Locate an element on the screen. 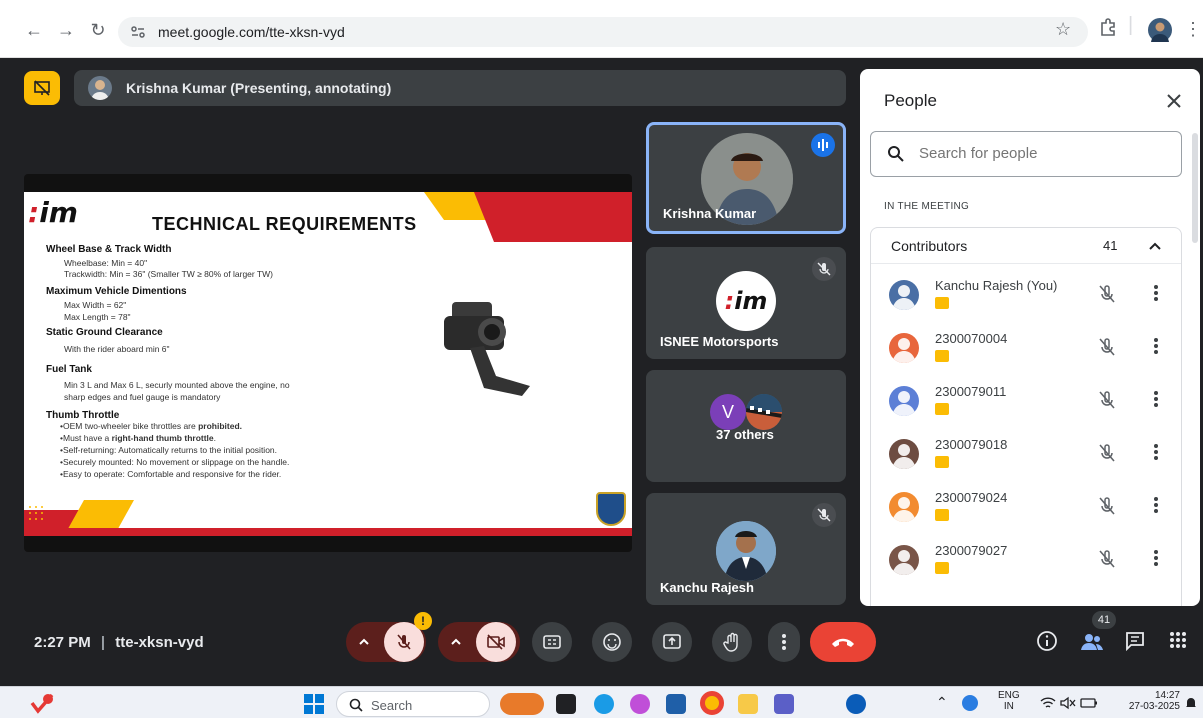  participant-row: 2300079011 is located at coordinates (1026, 402).